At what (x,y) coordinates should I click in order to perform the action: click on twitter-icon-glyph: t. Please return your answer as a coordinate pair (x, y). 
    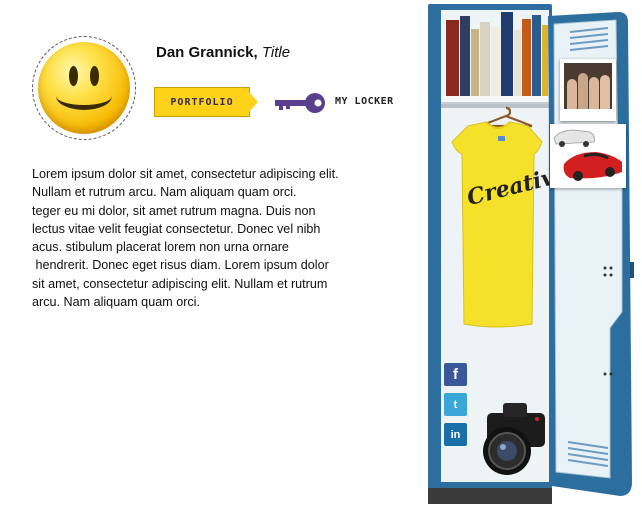
    Looking at the image, I should click on (455, 404).